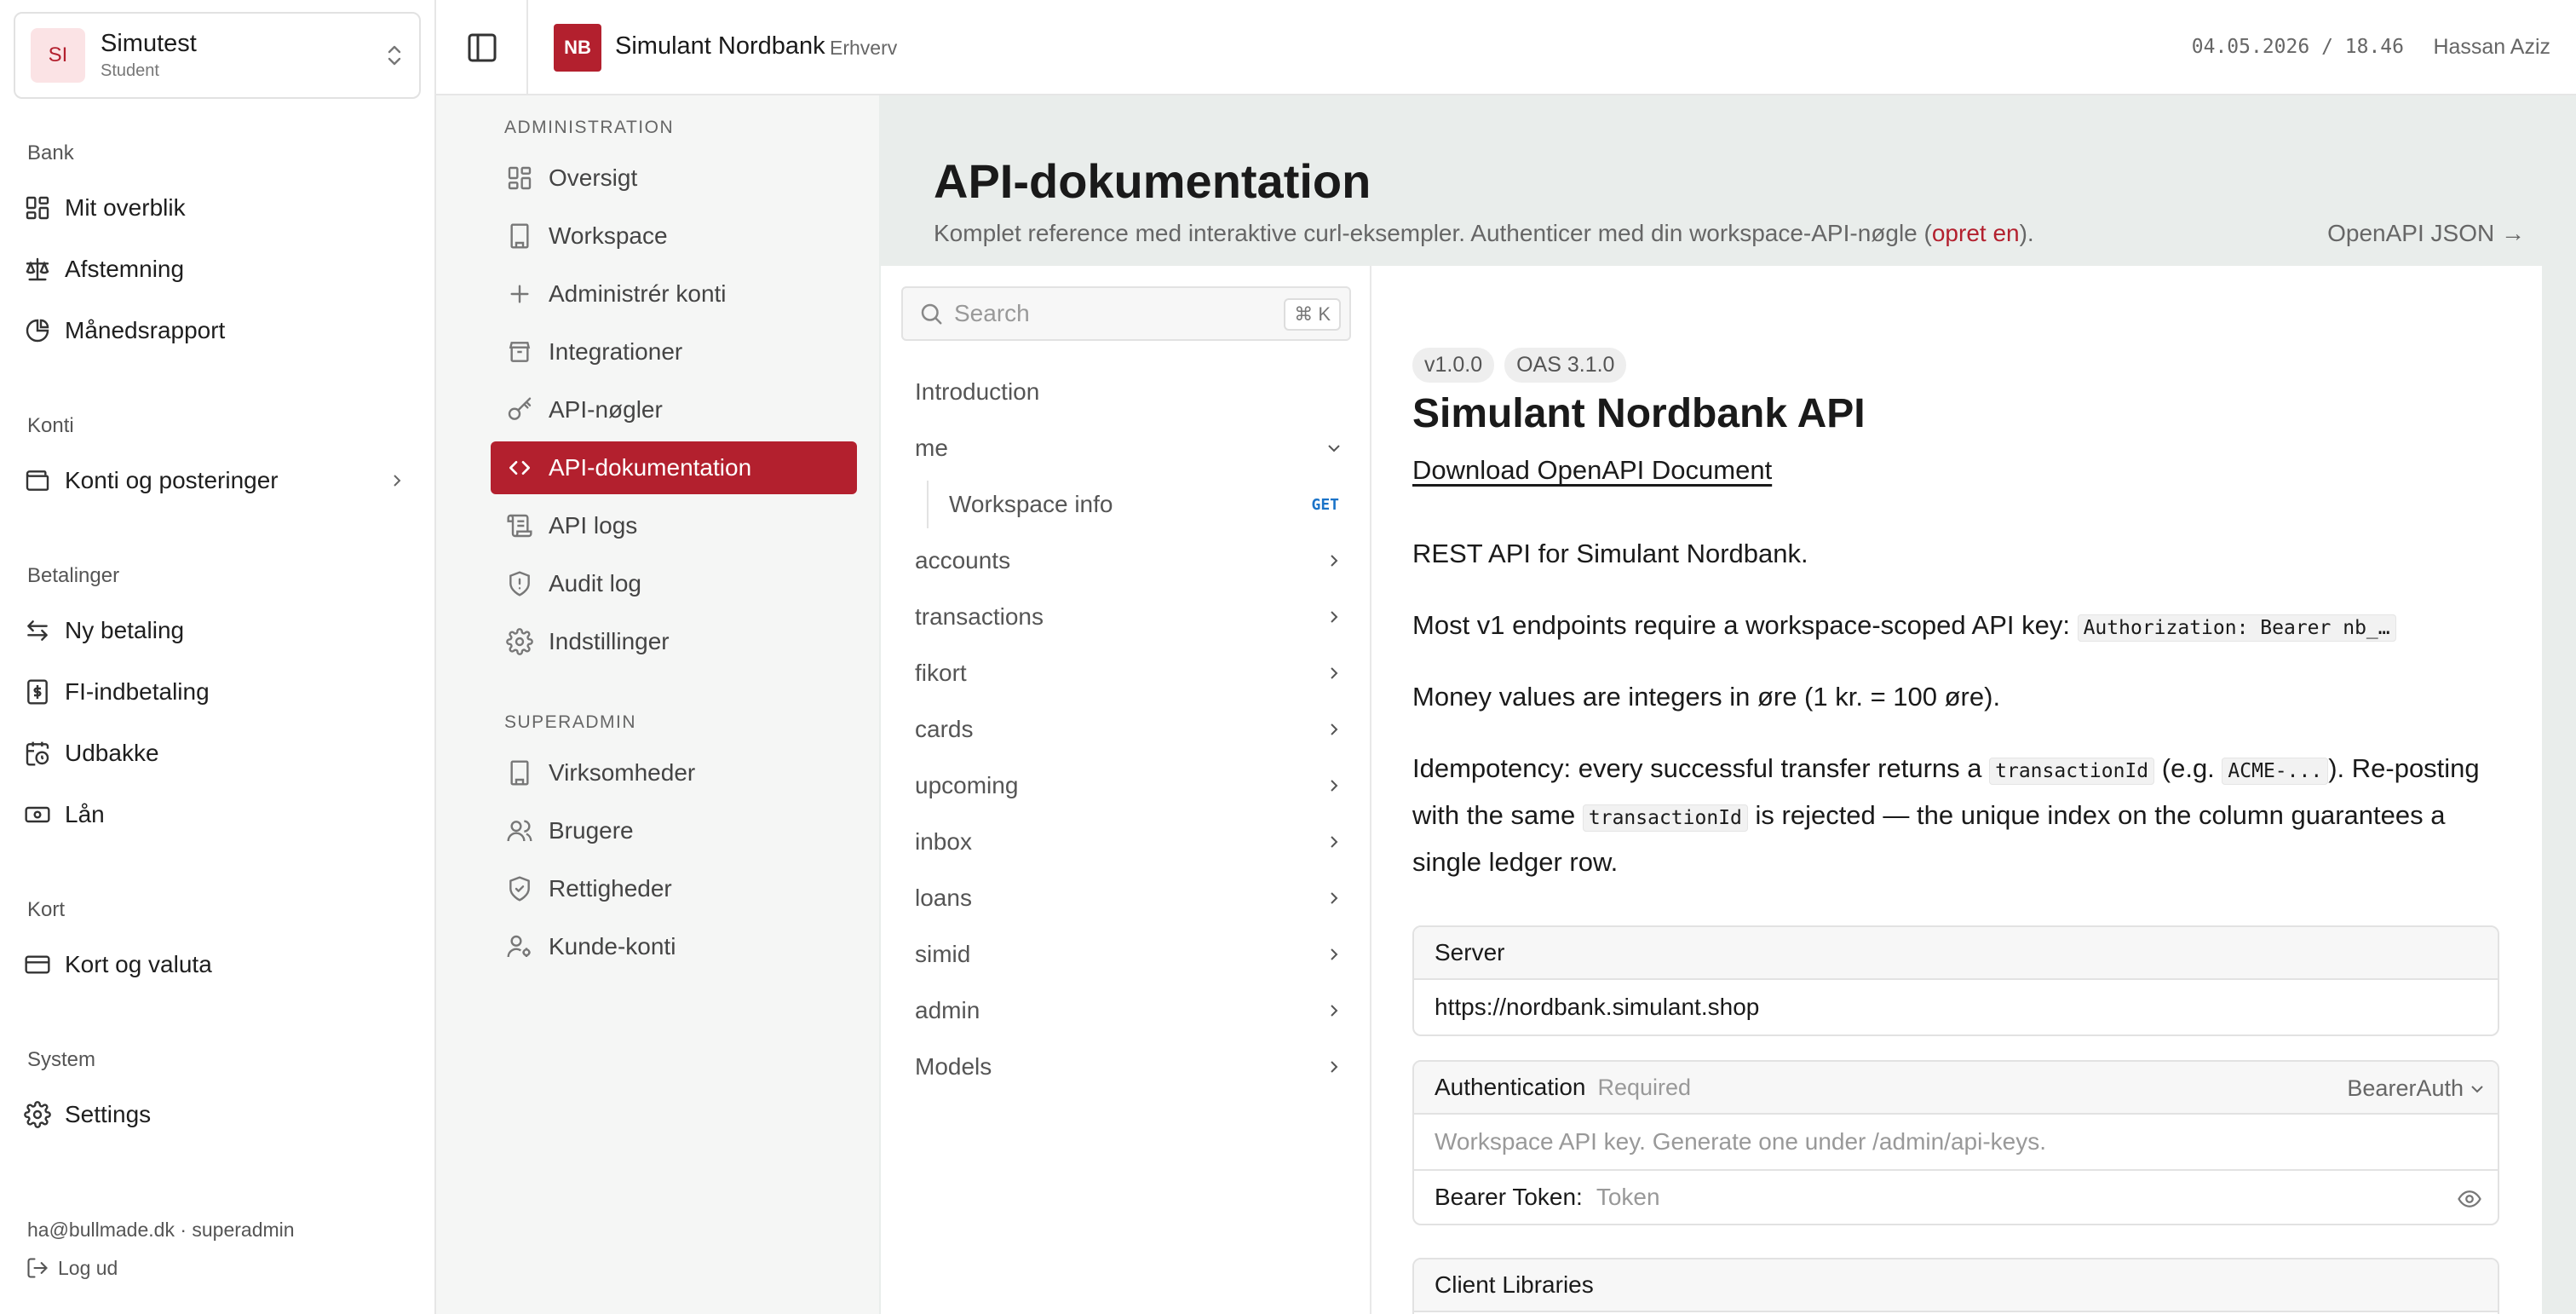 The height and width of the screenshot is (1314, 2576). I want to click on bearer-token-field: Bearer Token: Token, so click(1956, 1197).